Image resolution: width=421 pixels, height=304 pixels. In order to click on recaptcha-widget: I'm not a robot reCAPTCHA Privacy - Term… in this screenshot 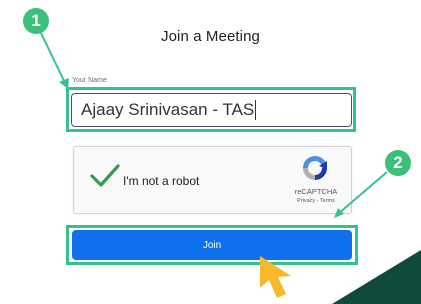, I will do `click(212, 180)`.